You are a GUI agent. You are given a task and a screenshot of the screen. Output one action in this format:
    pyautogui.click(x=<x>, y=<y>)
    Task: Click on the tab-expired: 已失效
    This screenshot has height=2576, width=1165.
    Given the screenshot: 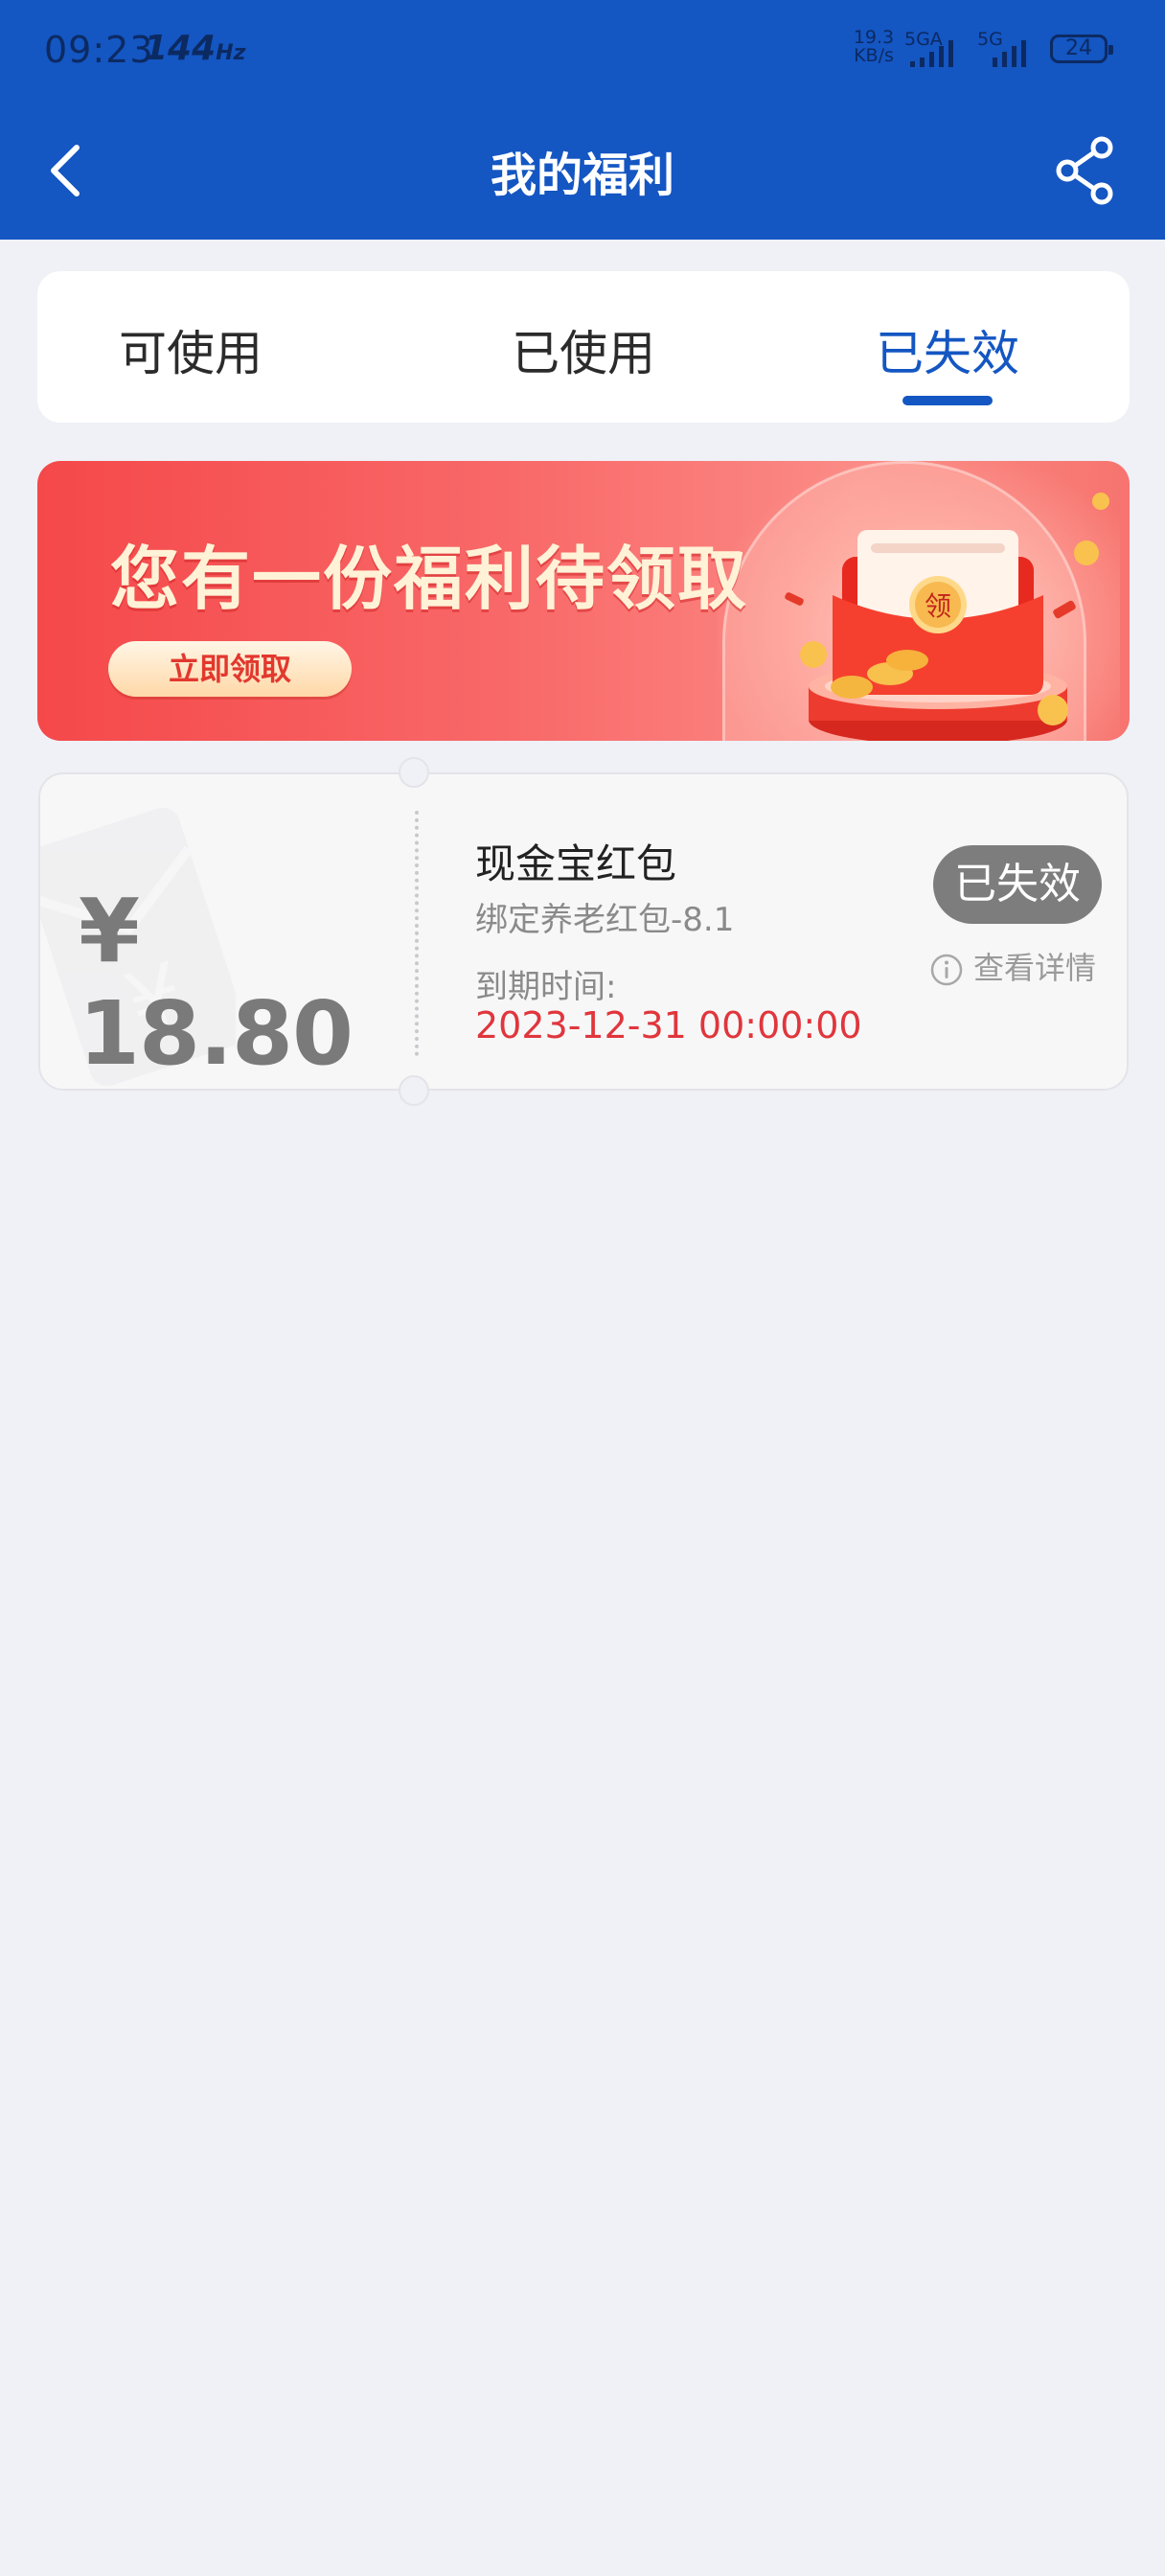 What is the action you would take?
    pyautogui.click(x=948, y=350)
    